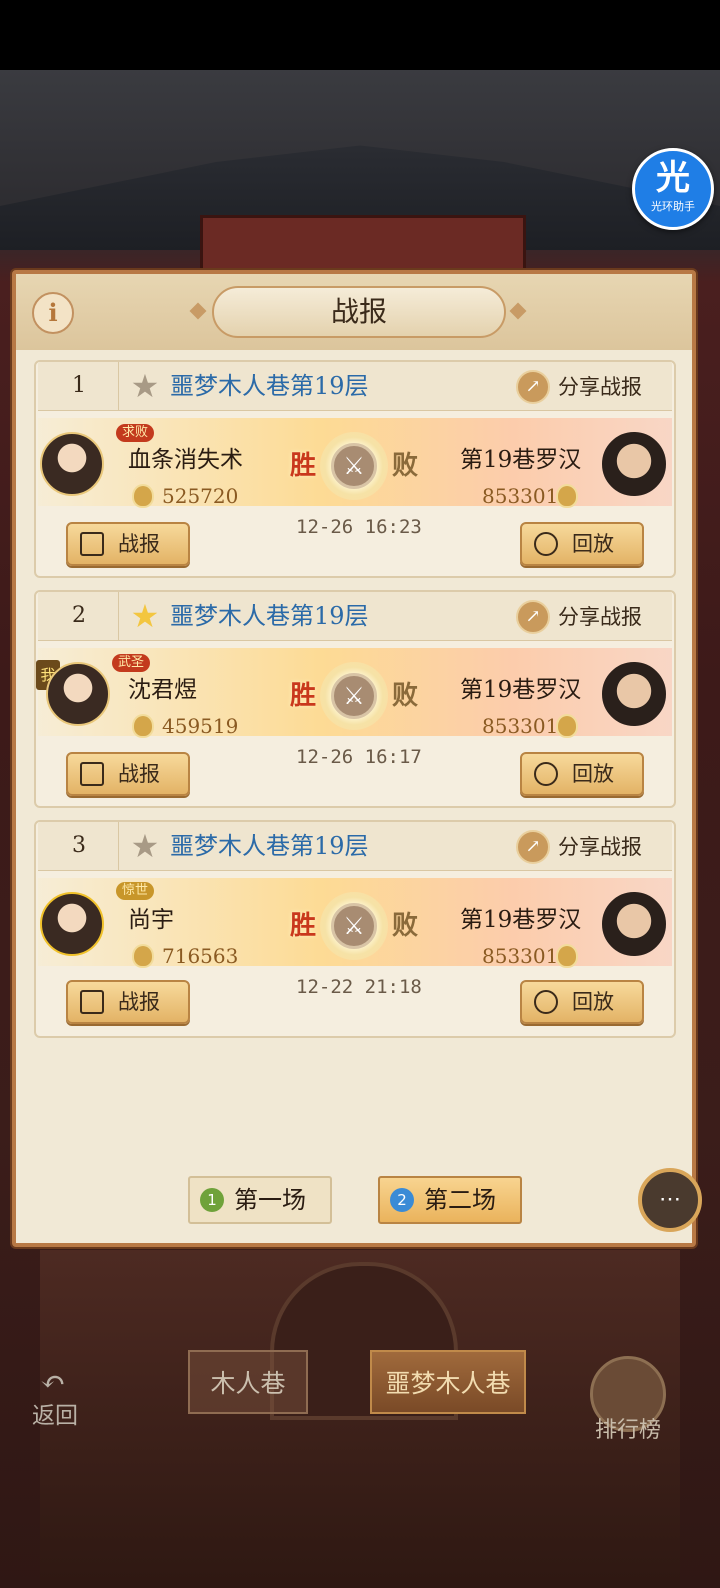 The width and height of the screenshot is (720, 1588). What do you see at coordinates (359, 312) in the screenshot?
I see `page-title: 战报` at bounding box center [359, 312].